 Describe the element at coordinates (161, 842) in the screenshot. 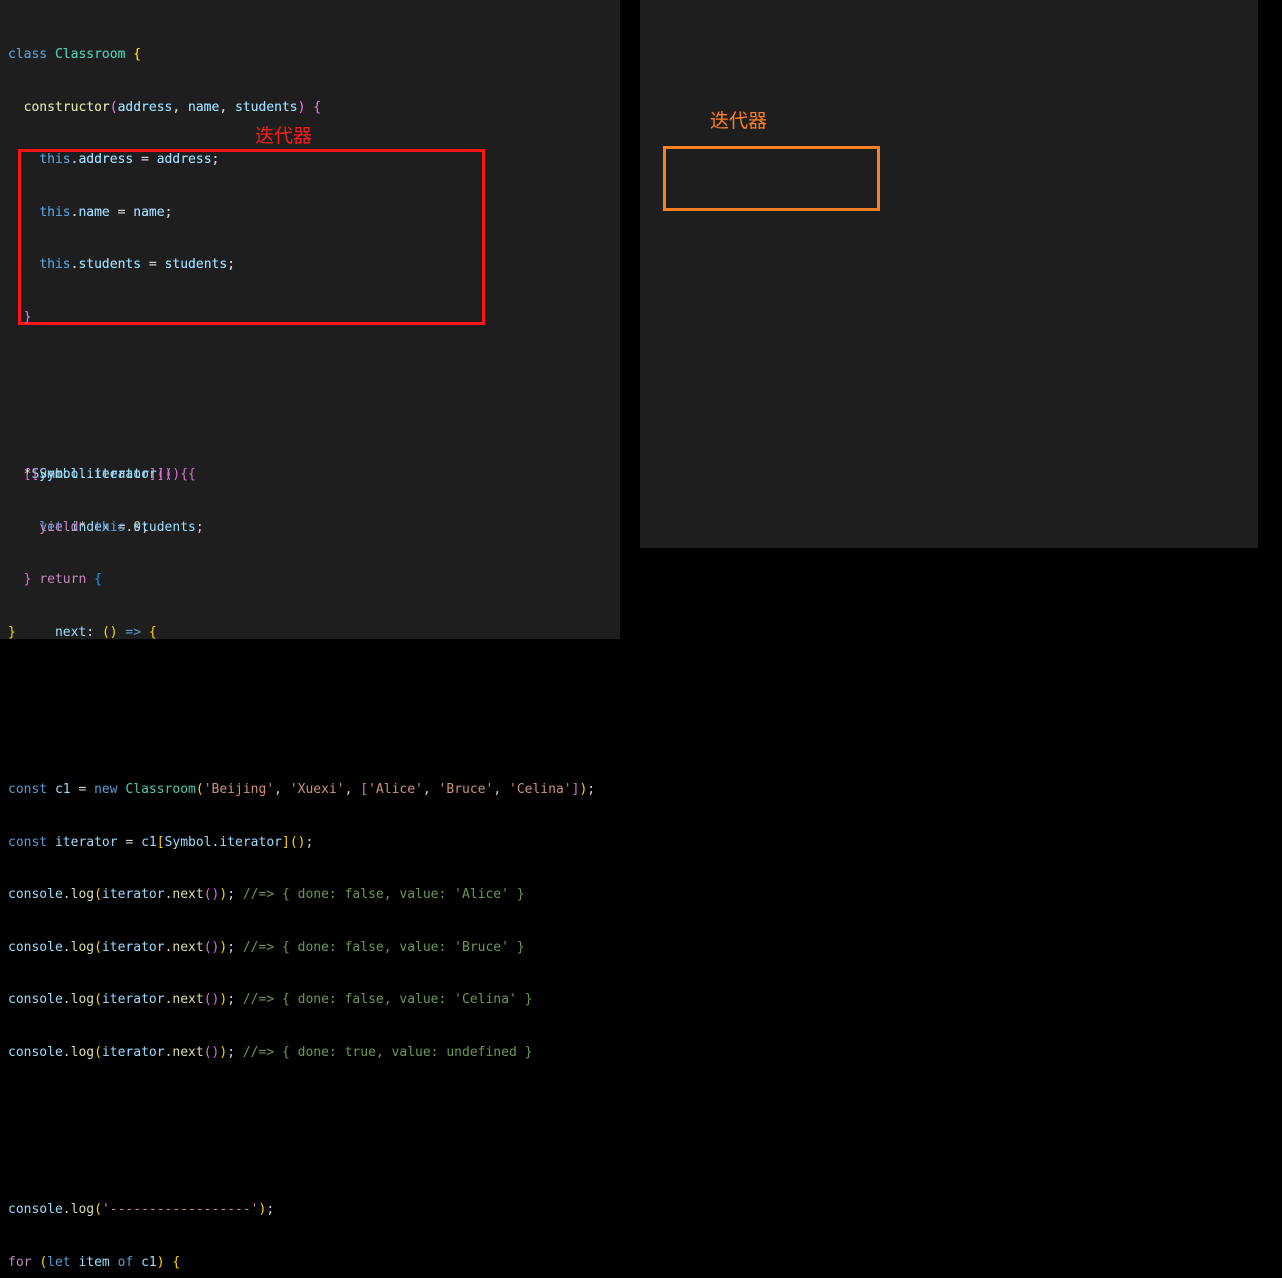

I see `code-line: const iterator = c1[Symbol.iterator]();` at that location.